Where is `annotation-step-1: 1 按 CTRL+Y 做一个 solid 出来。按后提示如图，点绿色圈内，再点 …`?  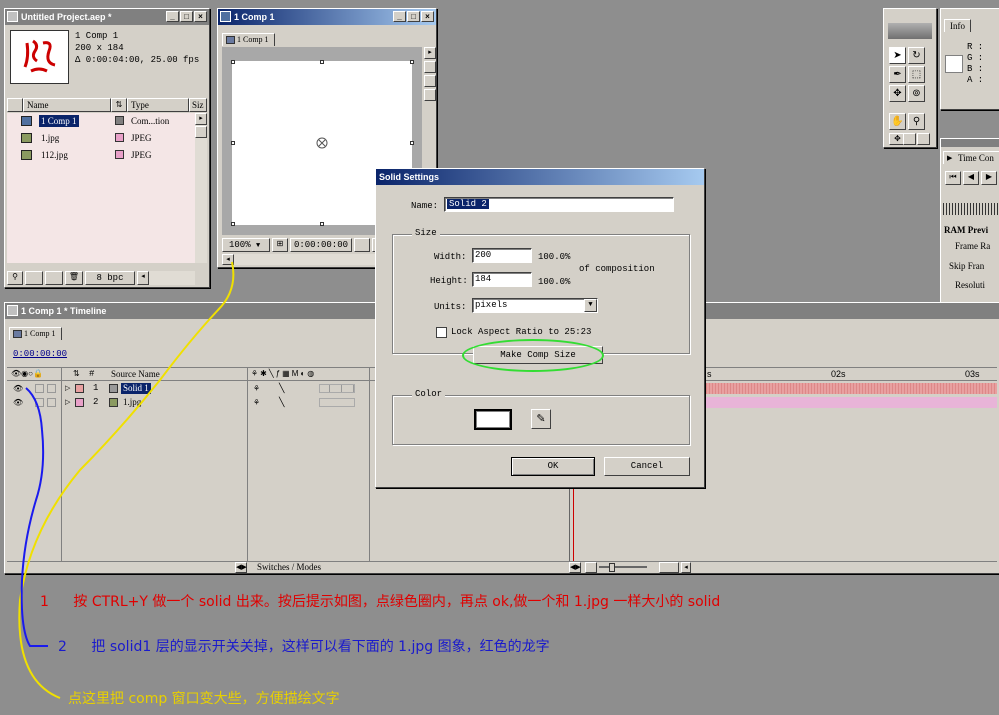 annotation-step-1: 1 按 CTRL+Y 做一个 solid 出来。按后提示如图，点绿色圈内，再点 … is located at coordinates (380, 601).